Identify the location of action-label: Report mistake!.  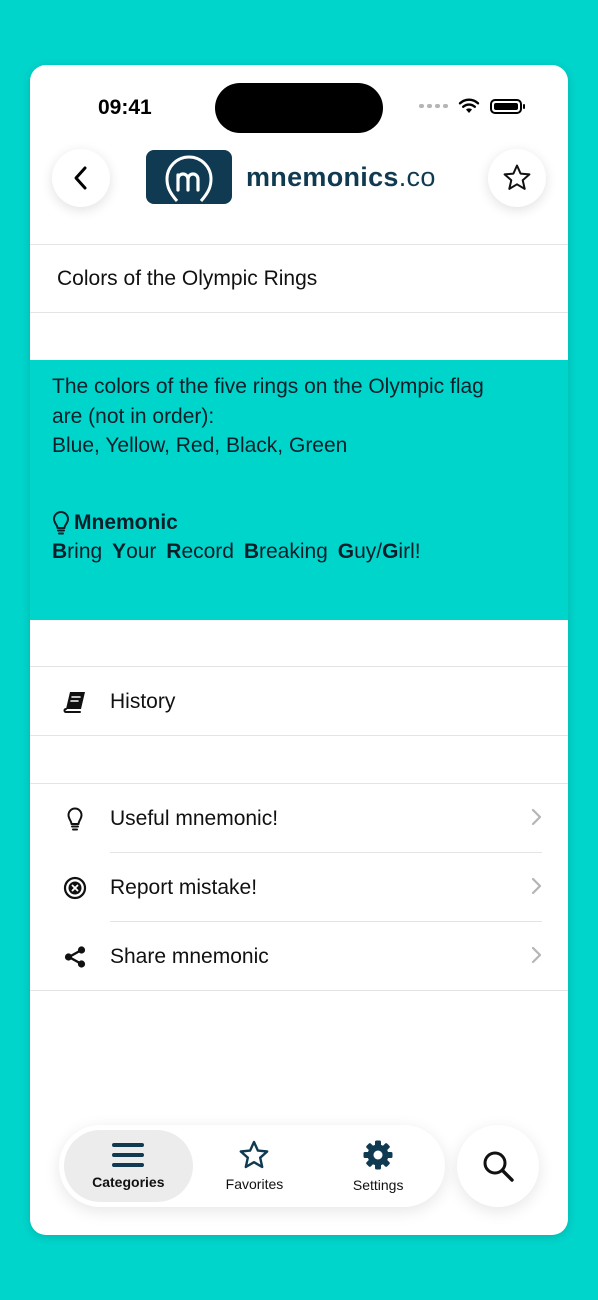
(184, 887).